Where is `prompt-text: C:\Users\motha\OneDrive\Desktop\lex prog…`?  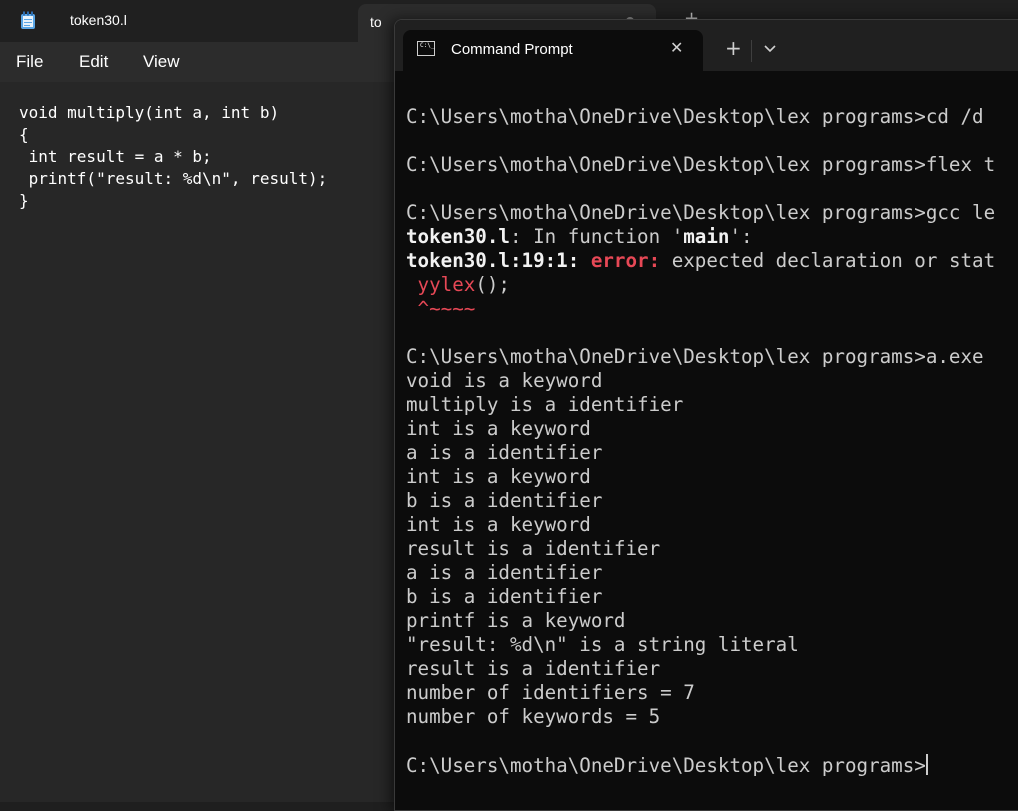 prompt-text: C:\Users\motha\OneDrive\Desktop\lex prog… is located at coordinates (666, 765).